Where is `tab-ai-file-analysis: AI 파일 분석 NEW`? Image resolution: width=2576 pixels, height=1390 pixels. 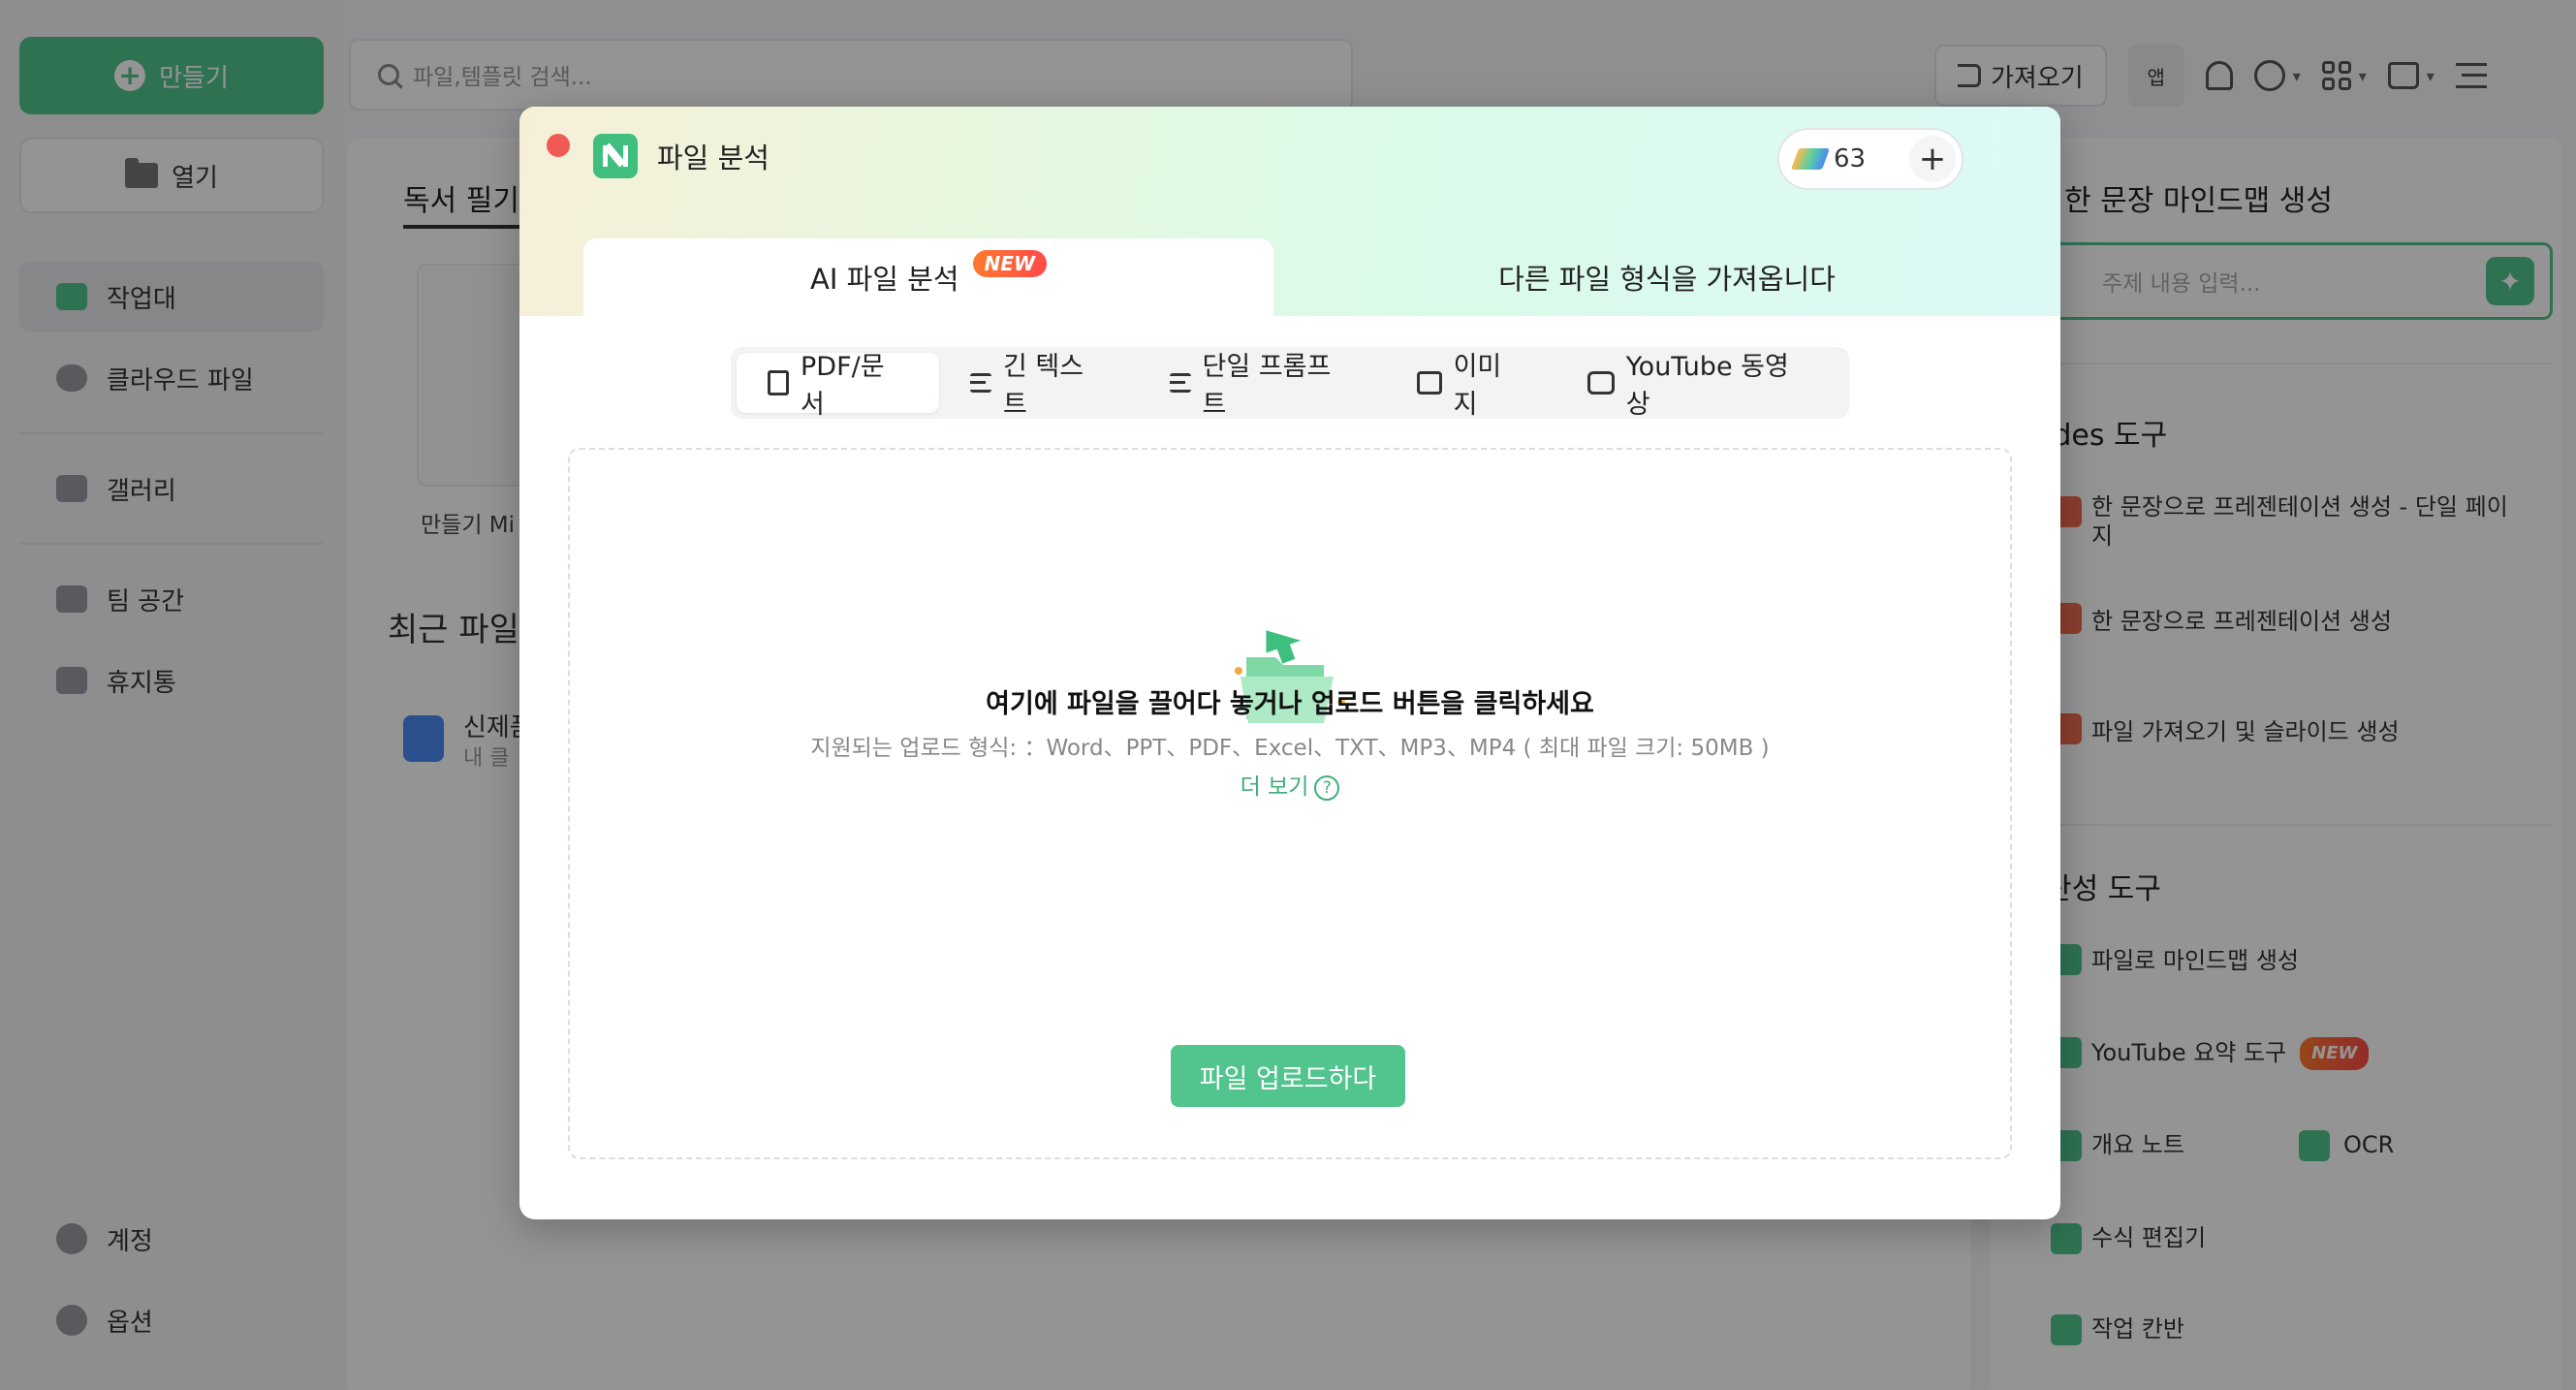
tab-ai-file-analysis: AI 파일 분석 NEW is located at coordinates (928, 277).